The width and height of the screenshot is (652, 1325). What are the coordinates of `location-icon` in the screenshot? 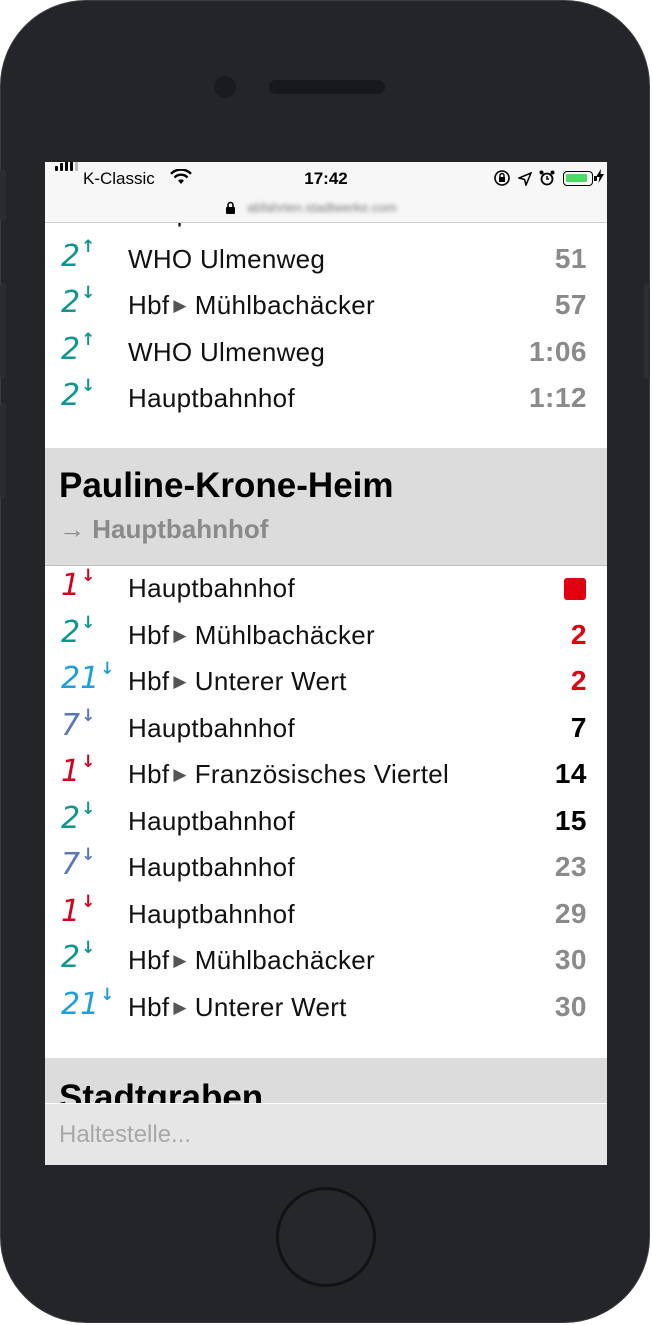 It's located at (524, 181).